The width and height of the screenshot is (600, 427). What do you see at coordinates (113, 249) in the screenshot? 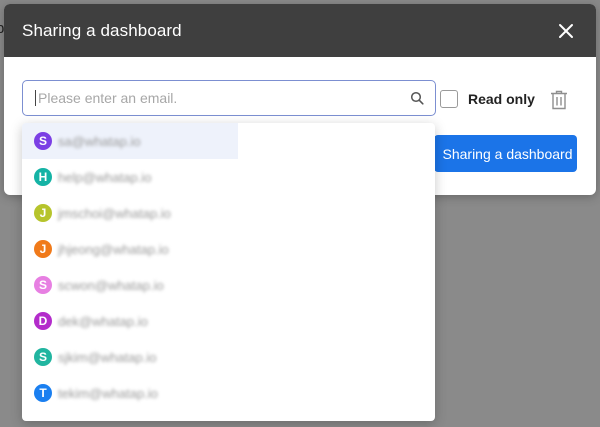
I see `suggestion-email: jhjeong@whatap.io` at bounding box center [113, 249].